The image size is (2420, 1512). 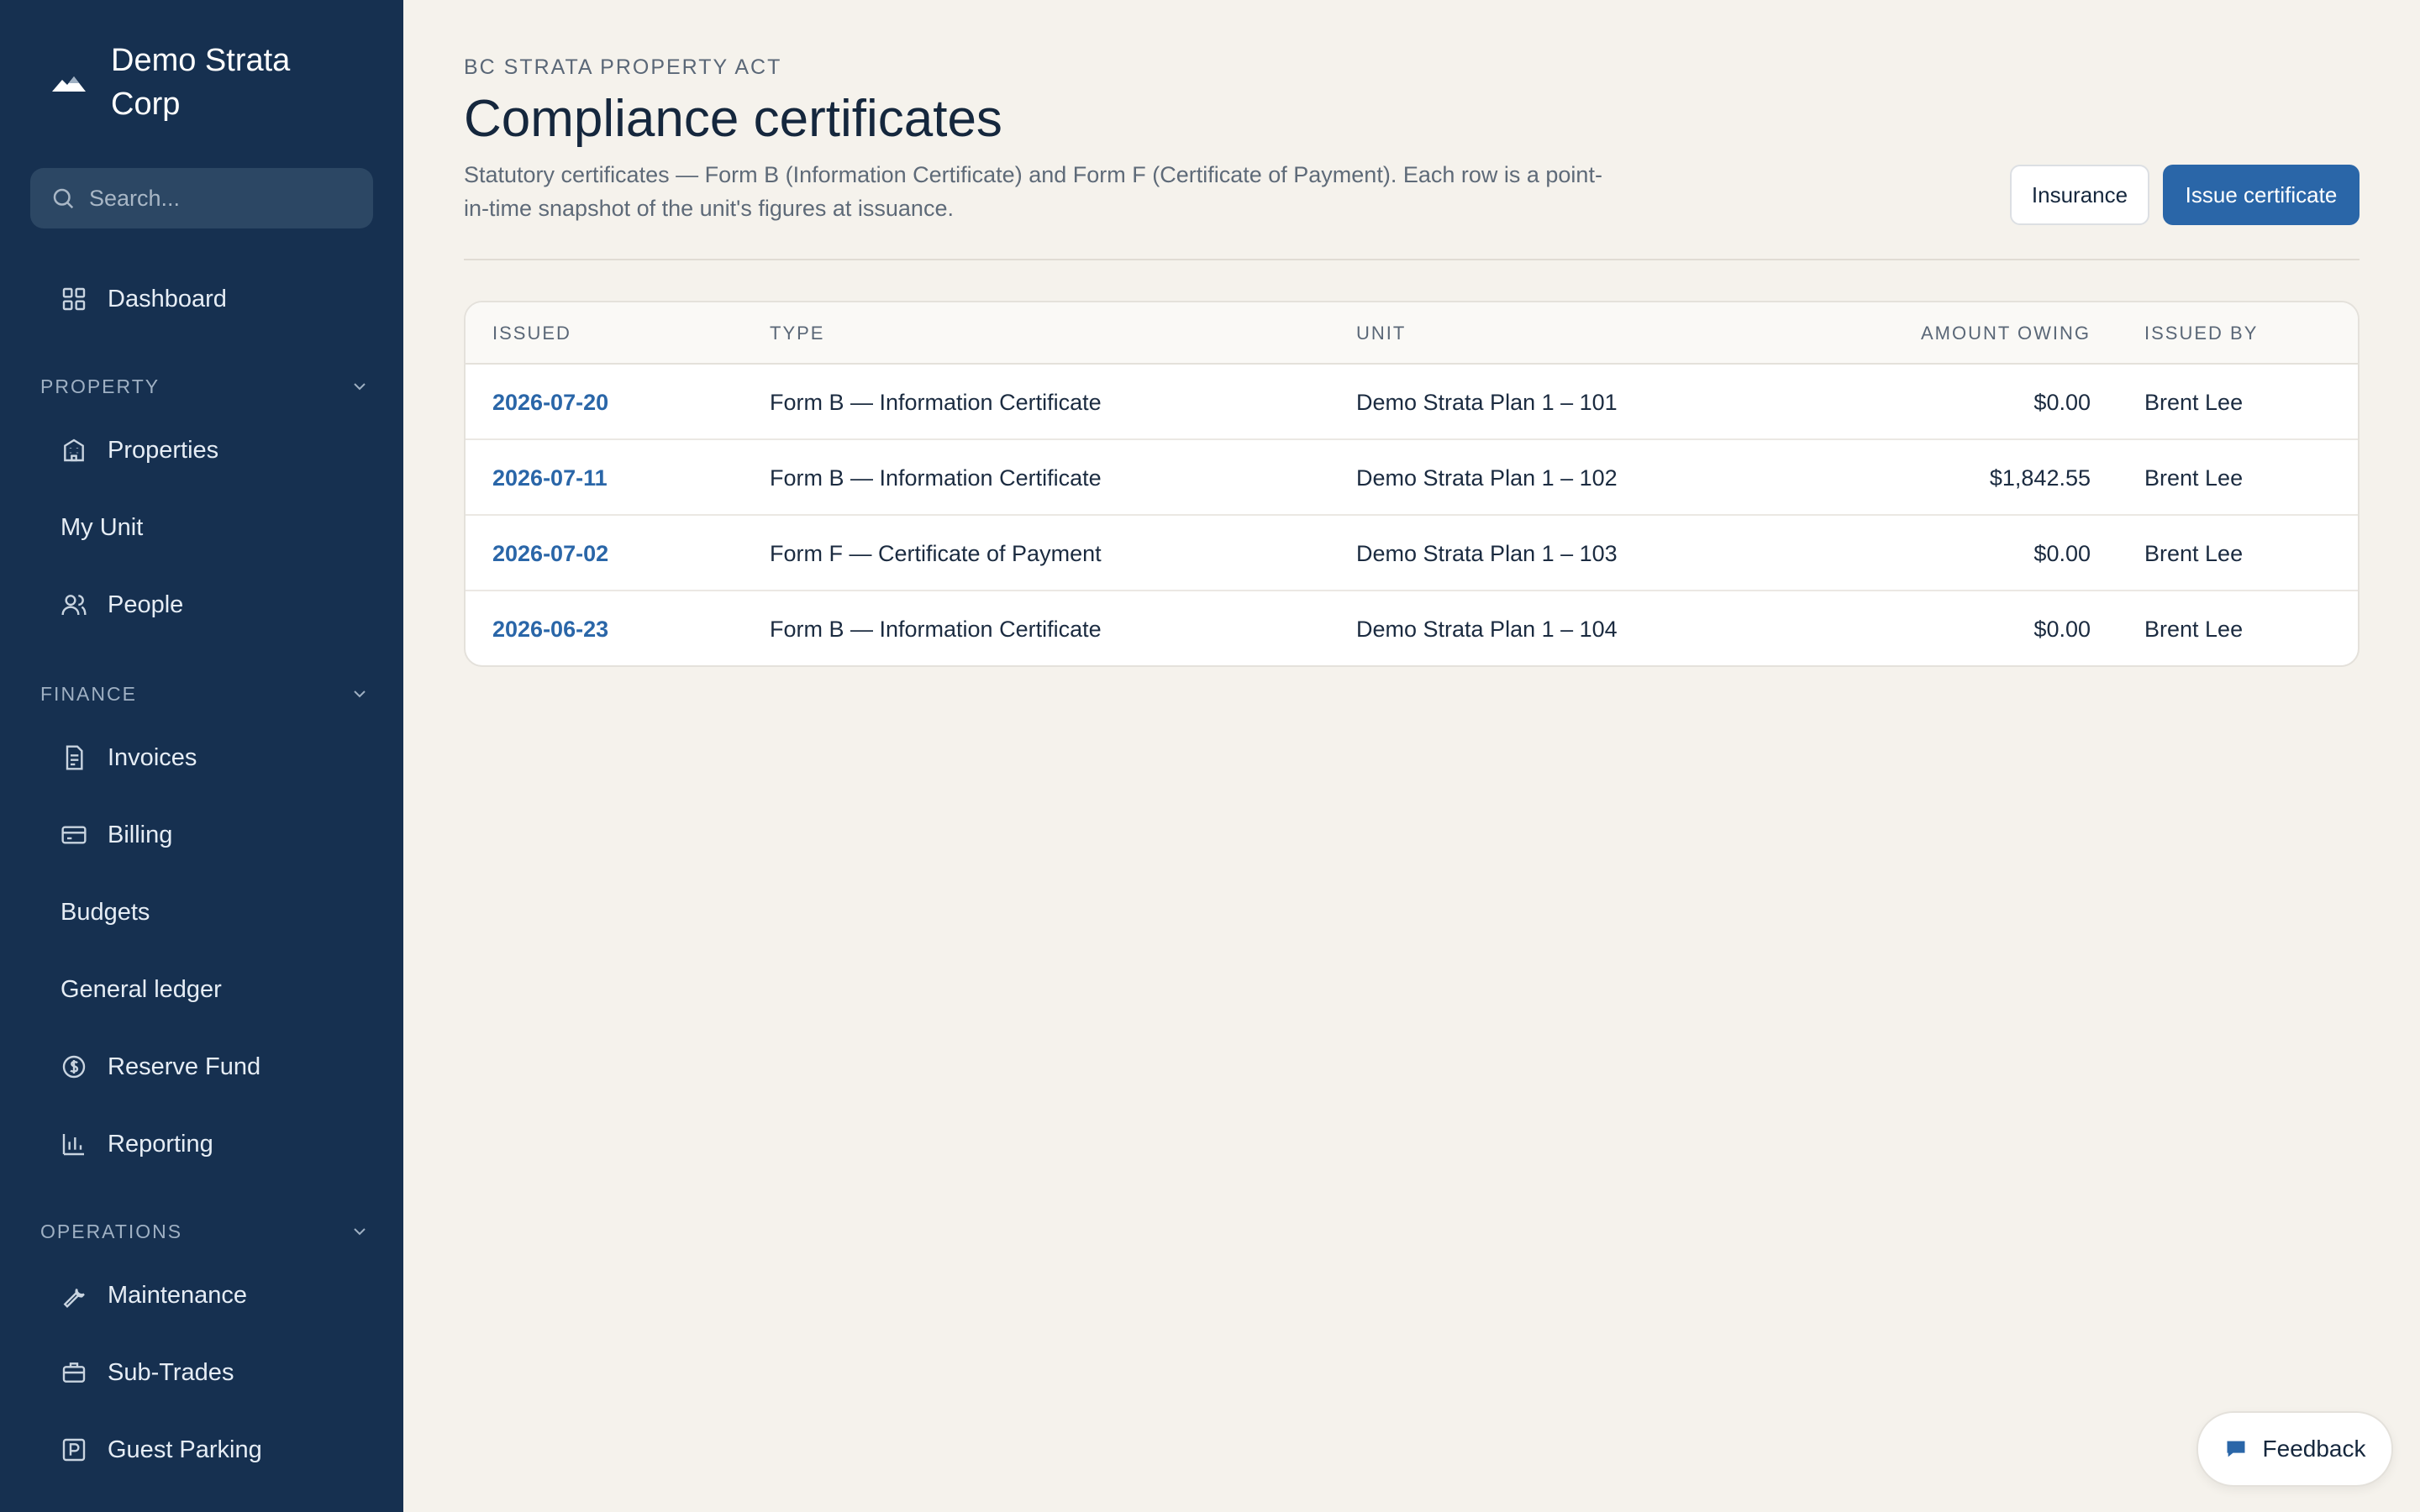 What do you see at coordinates (936, 553) in the screenshot?
I see `certificate-type: Form F — Certificate of Payment` at bounding box center [936, 553].